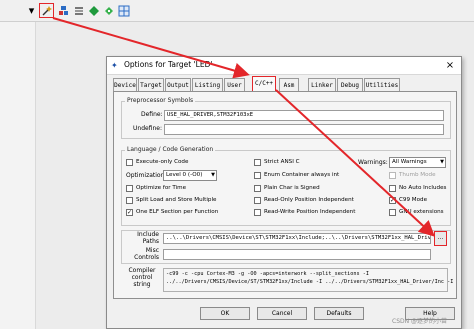 Image resolution: width=474 pixels, height=329 pixels. Describe the element at coordinates (151, 48) in the screenshot. I see `arrow-to-cc-tab` at that location.